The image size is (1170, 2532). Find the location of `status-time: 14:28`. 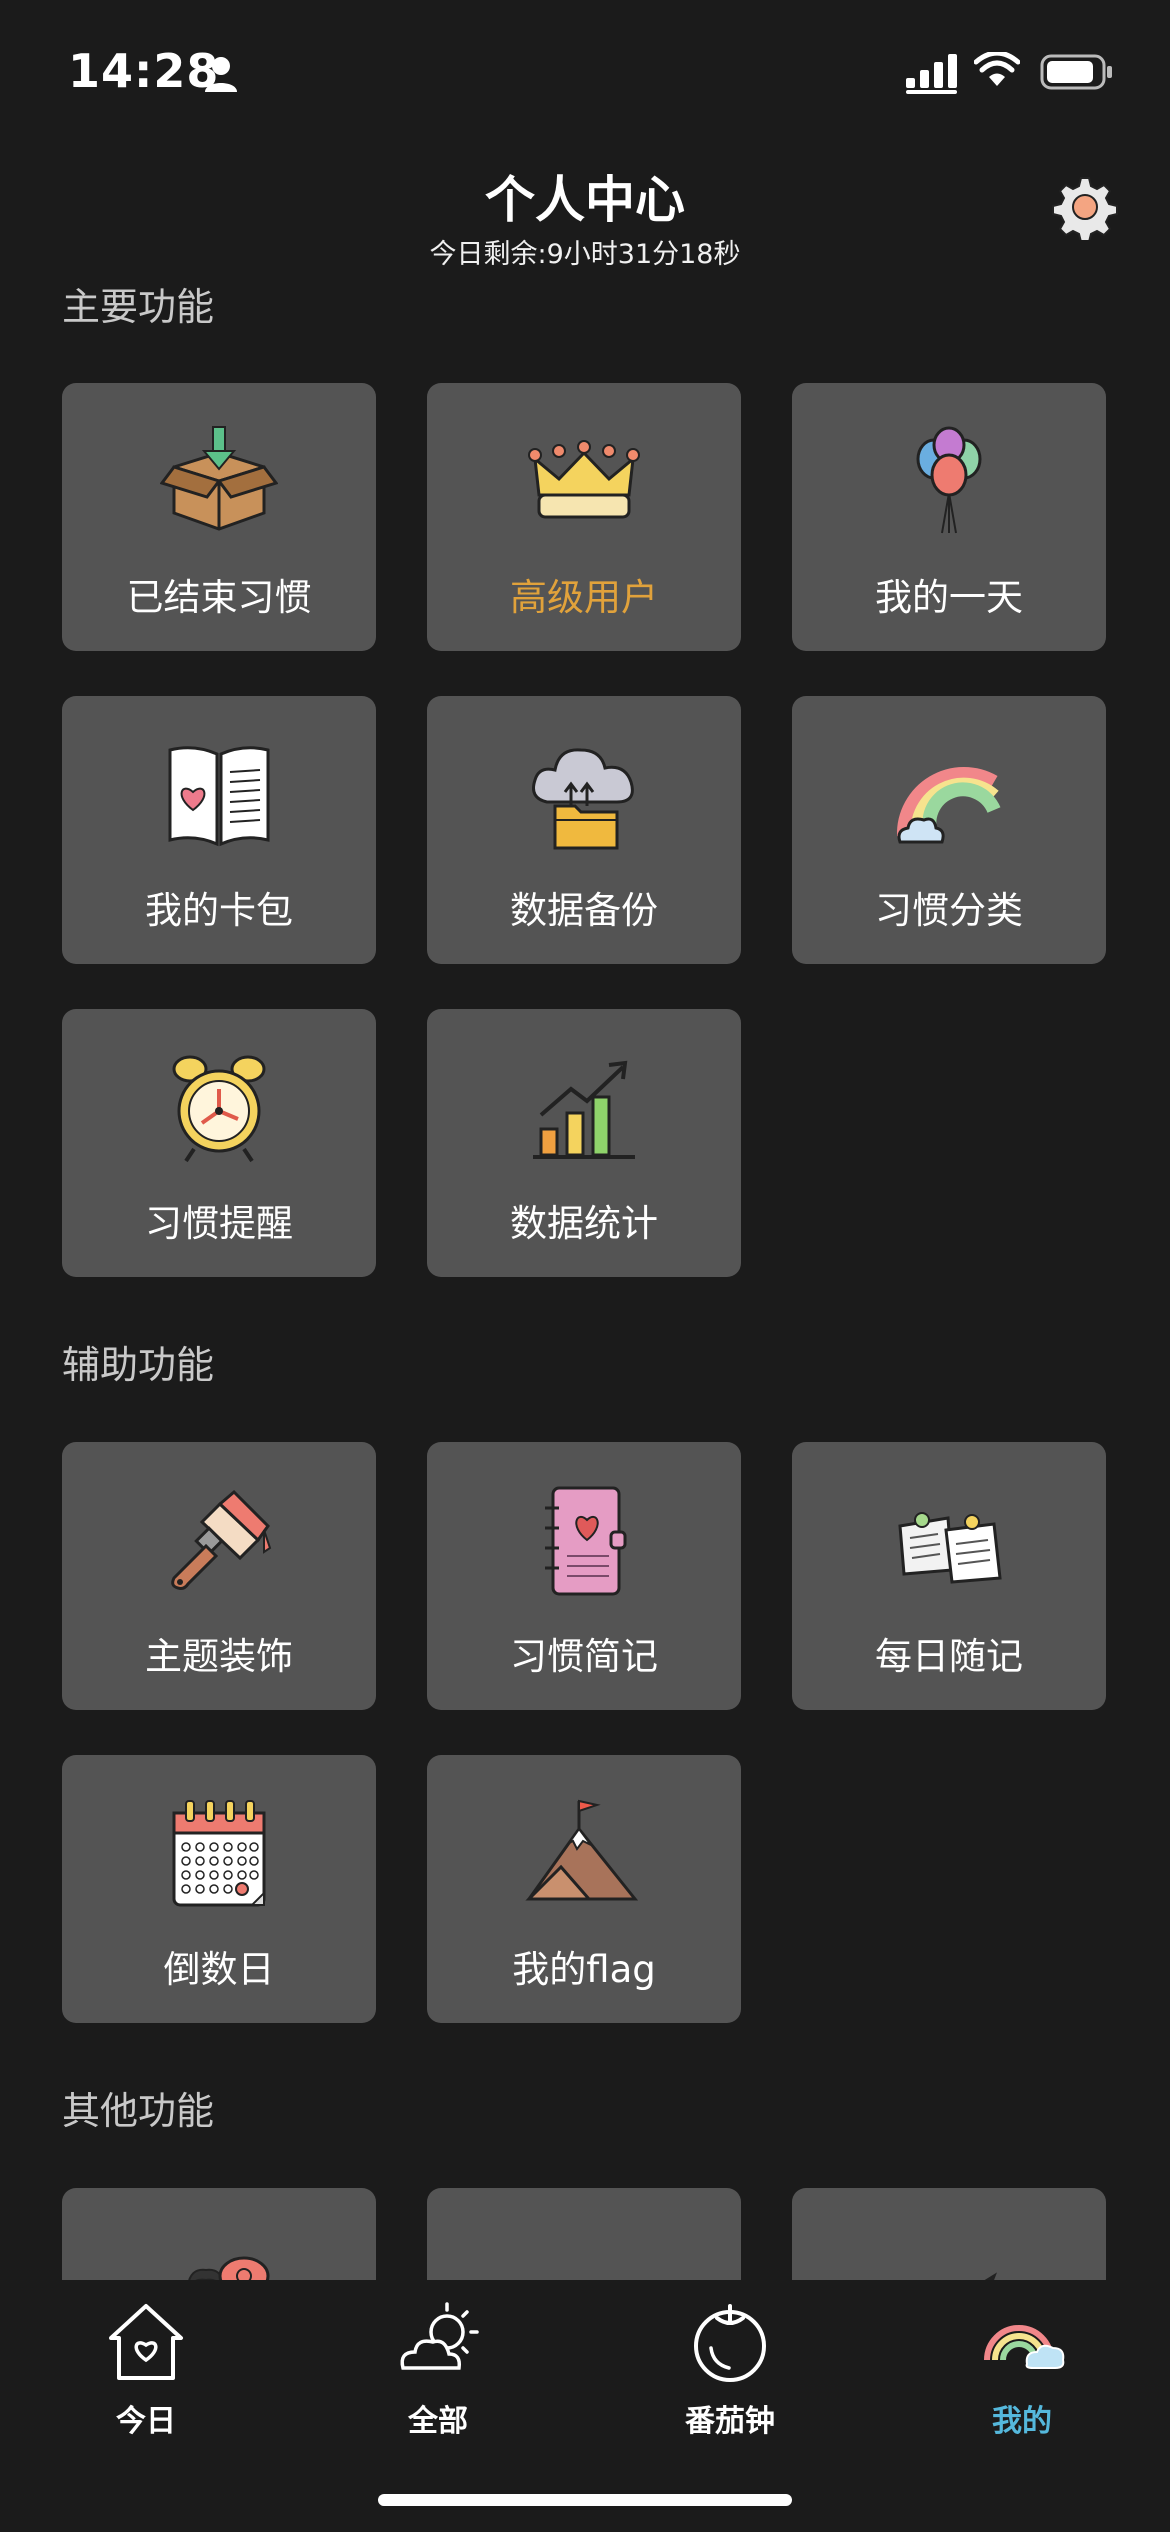

status-time: 14:28 is located at coordinates (144, 71).